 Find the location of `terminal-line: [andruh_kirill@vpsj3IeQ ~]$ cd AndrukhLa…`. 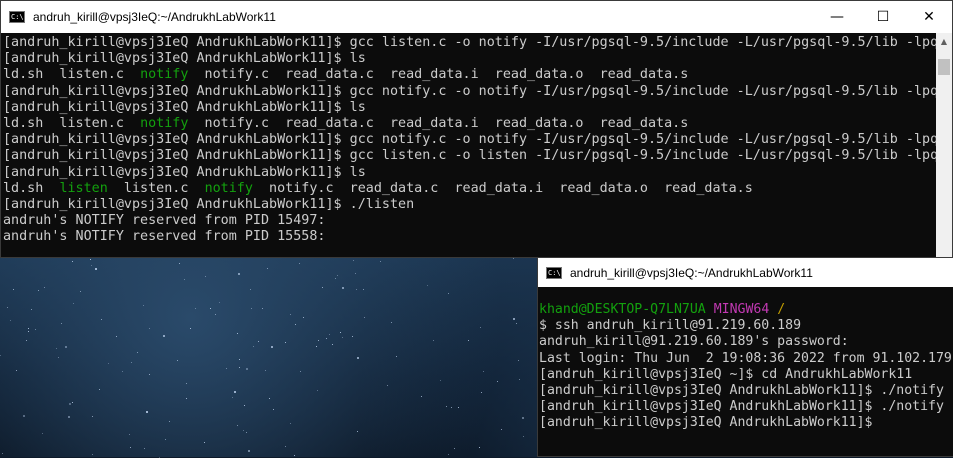

terminal-line: [andruh_kirill@vpsj3IeQ ~]$ cd AndrukhLa… is located at coordinates (726, 374).